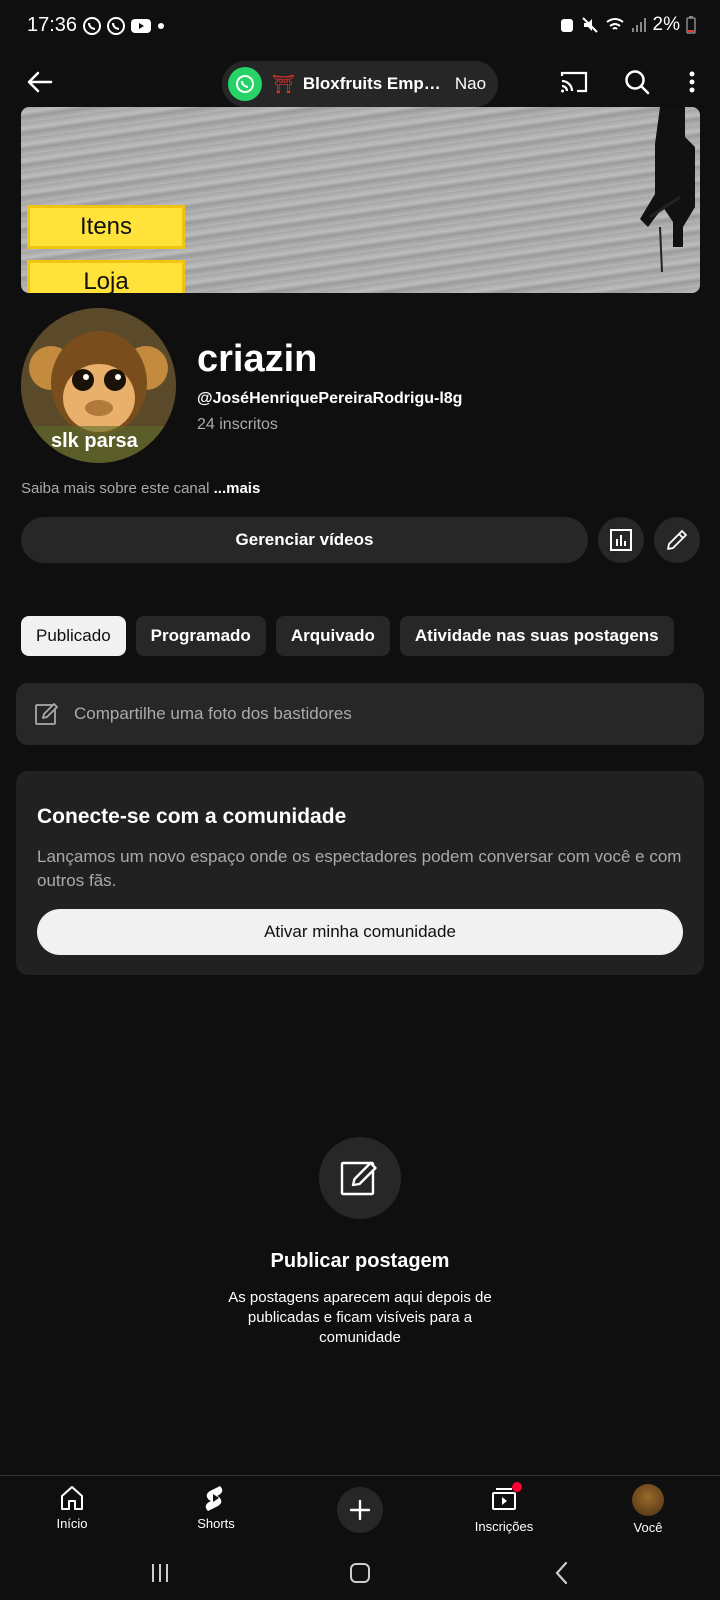 The image size is (720, 1600). Describe the element at coordinates (73, 636) in the screenshot. I see `tab-publicado: Publicado` at that location.